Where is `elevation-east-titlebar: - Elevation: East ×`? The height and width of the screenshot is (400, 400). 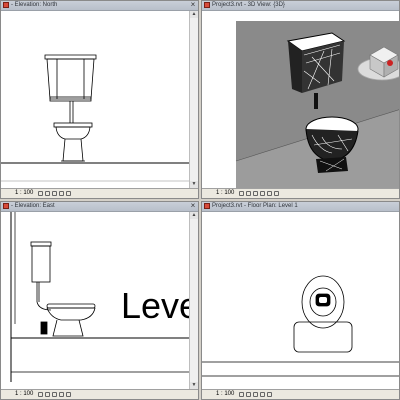
elevation-east-titlebar: - Elevation: East × is located at coordinates (99, 207).